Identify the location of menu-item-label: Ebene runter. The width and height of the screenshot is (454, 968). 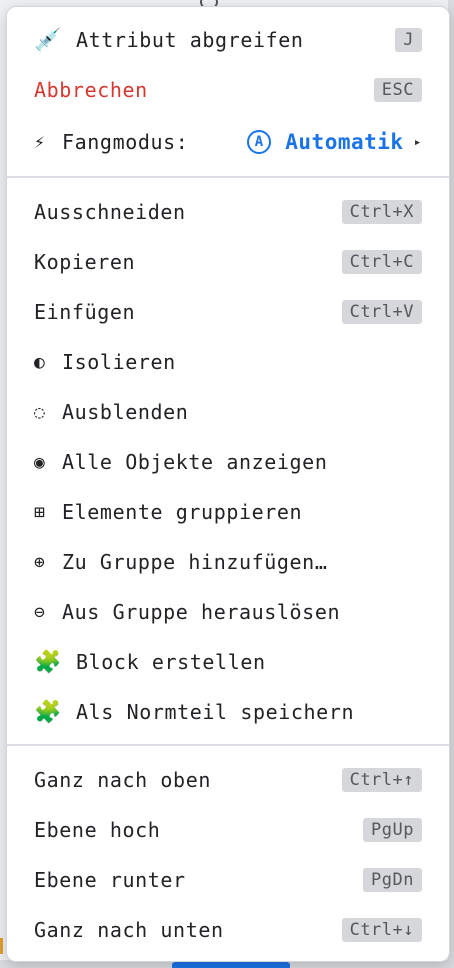
(110, 880).